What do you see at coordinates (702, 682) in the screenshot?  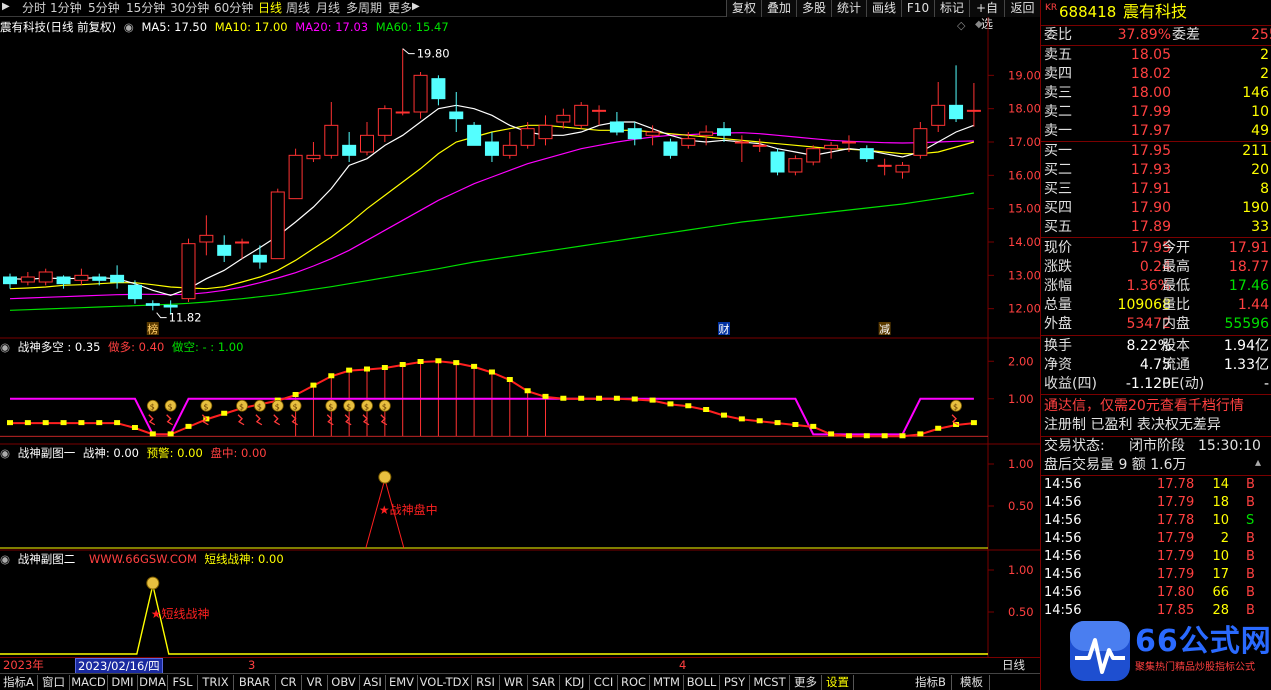 I see `tab-21: BOLL` at bounding box center [702, 682].